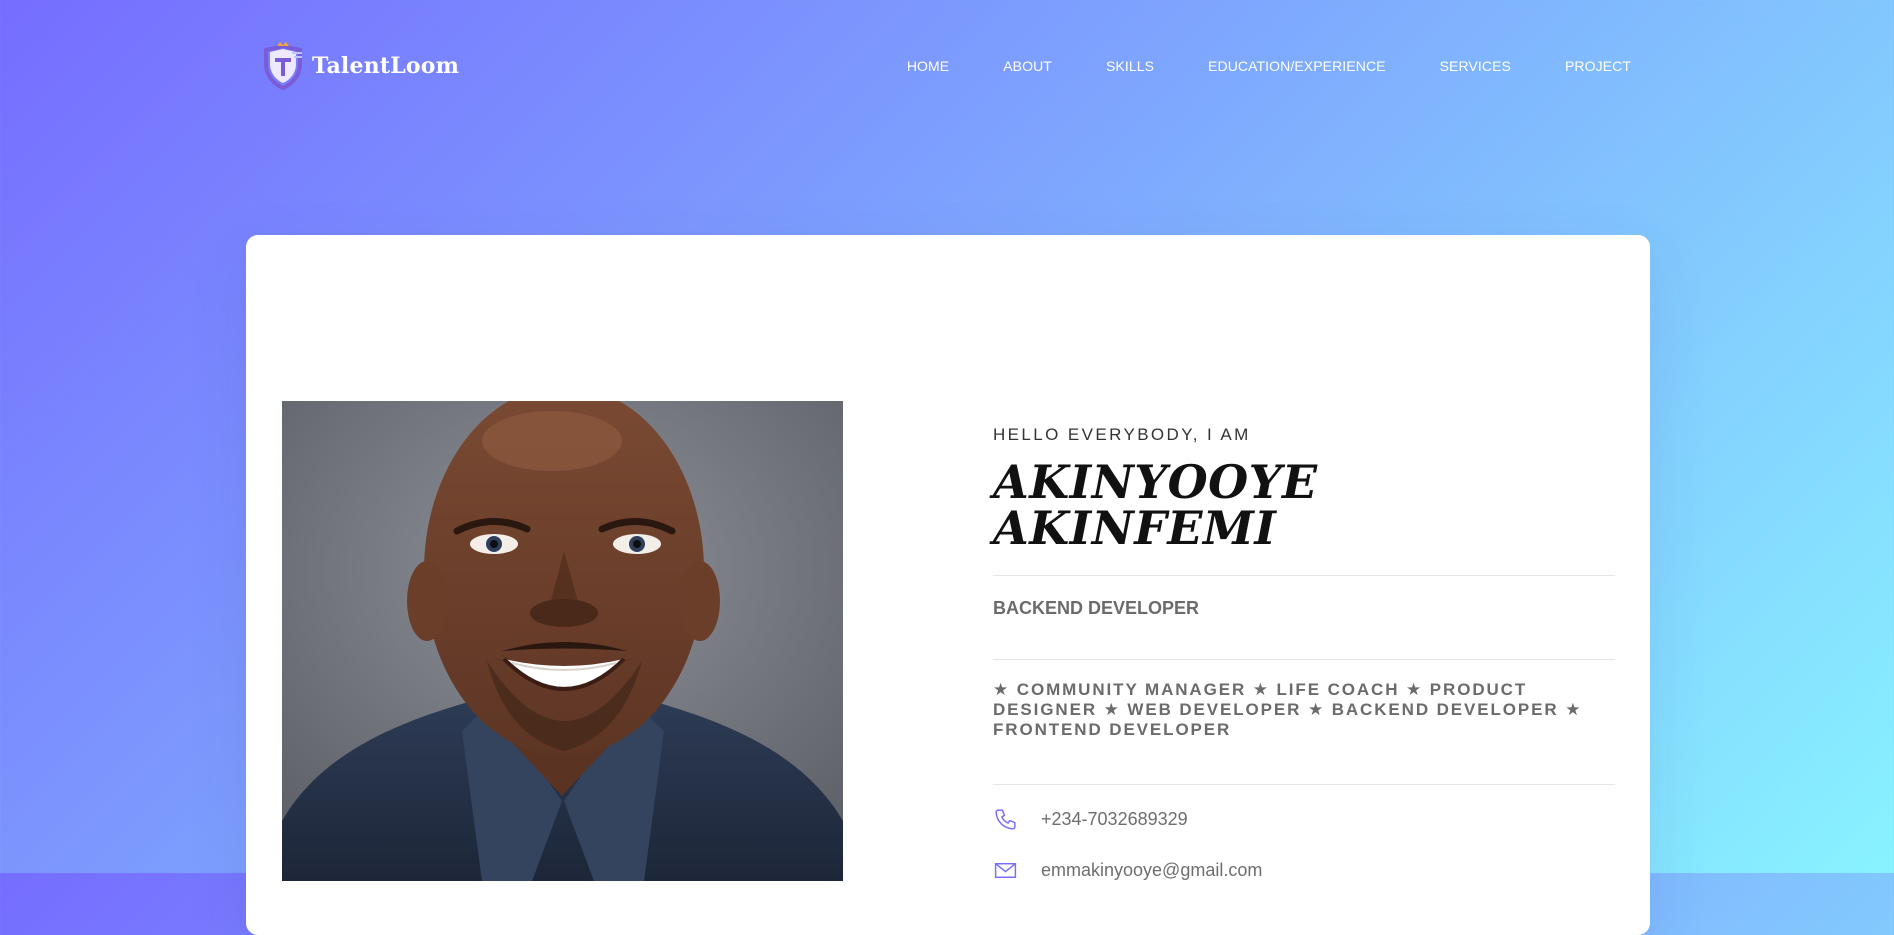 The image size is (1894, 935). I want to click on contact-phone: +234-7032689329, so click(1304, 819).